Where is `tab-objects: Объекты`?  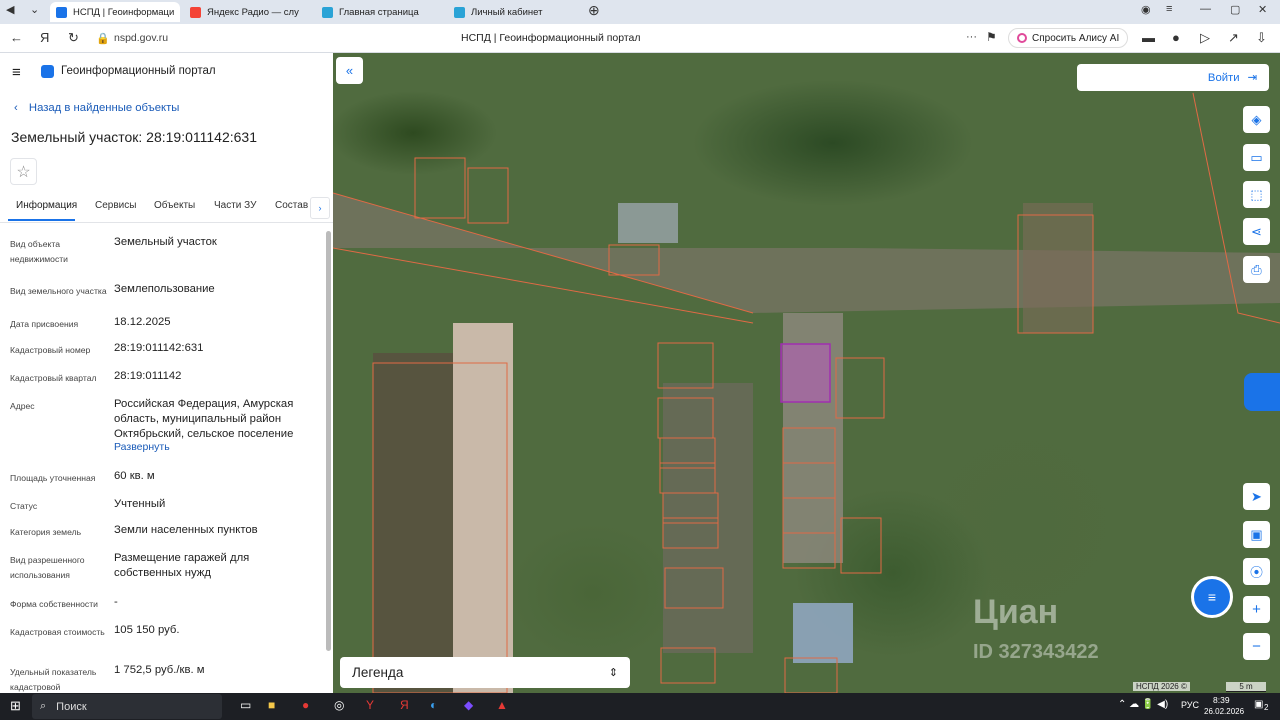 tab-objects: Объекты is located at coordinates (174, 205).